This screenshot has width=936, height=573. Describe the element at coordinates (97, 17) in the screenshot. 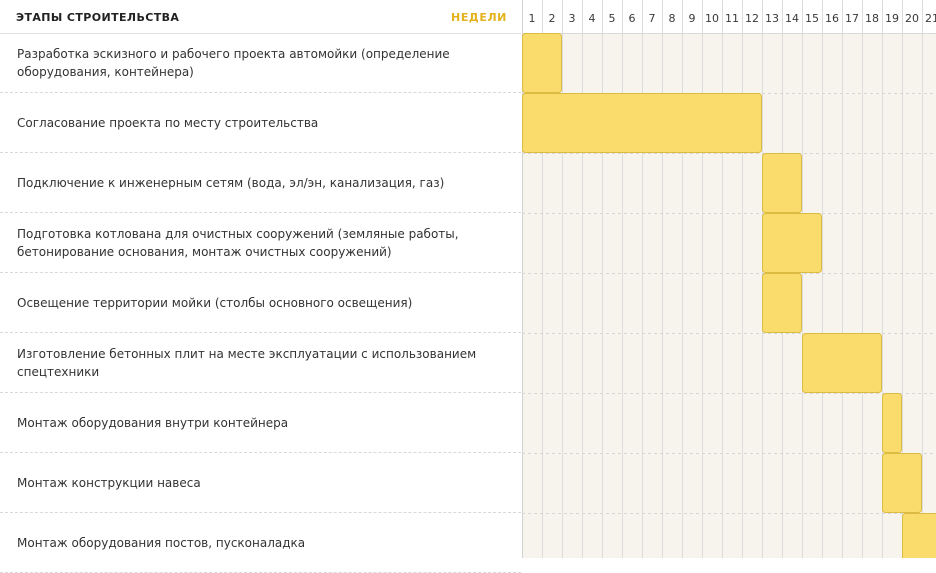

I see `stages-header: ЭТАПЫ СТРОИТЕЛЬСТВА` at that location.